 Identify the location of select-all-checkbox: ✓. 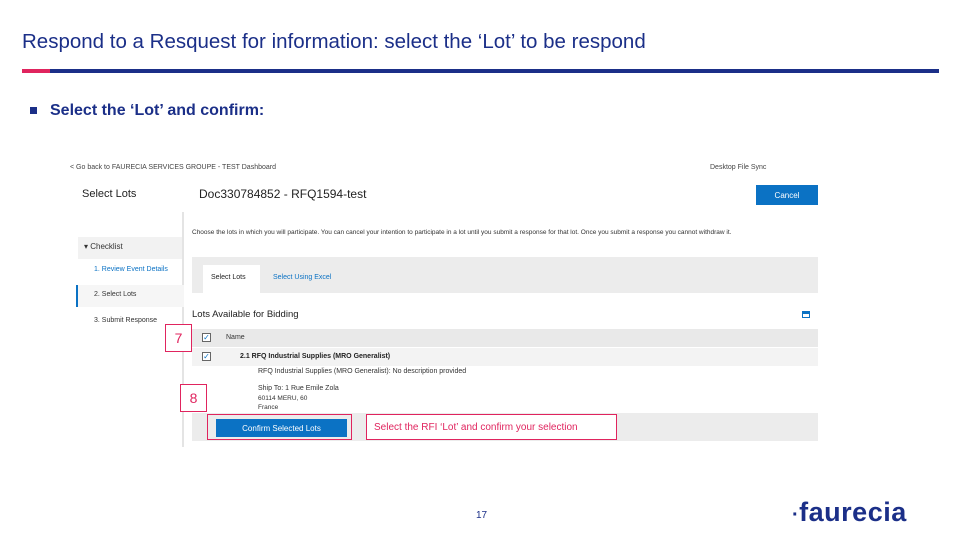
(206, 337).